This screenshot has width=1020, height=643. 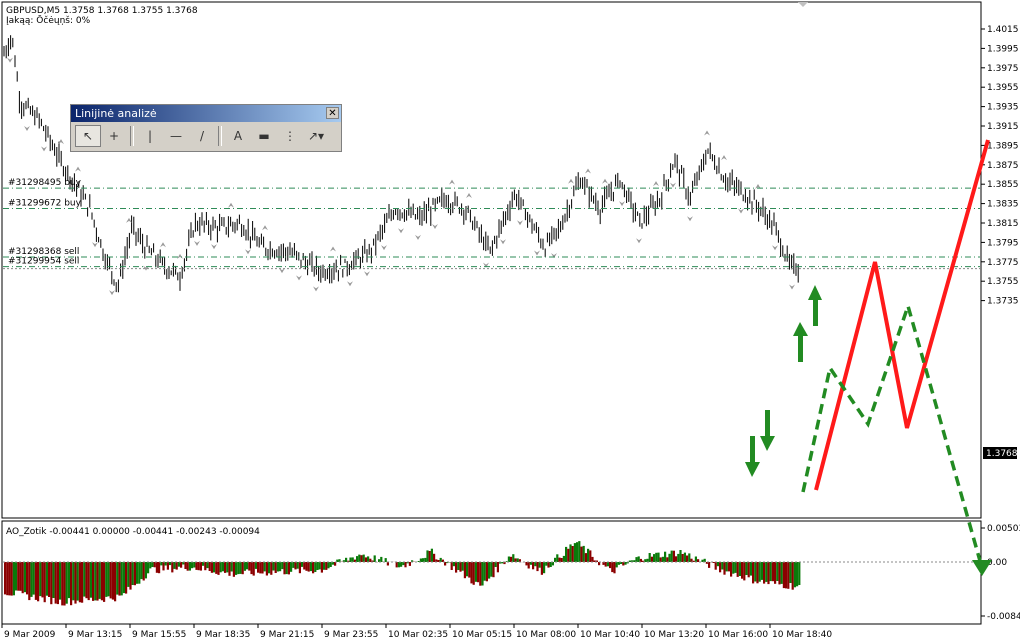 What do you see at coordinates (351, 635) in the screenshot?
I see `time-tick-label: 9 Mar 23:55` at bounding box center [351, 635].